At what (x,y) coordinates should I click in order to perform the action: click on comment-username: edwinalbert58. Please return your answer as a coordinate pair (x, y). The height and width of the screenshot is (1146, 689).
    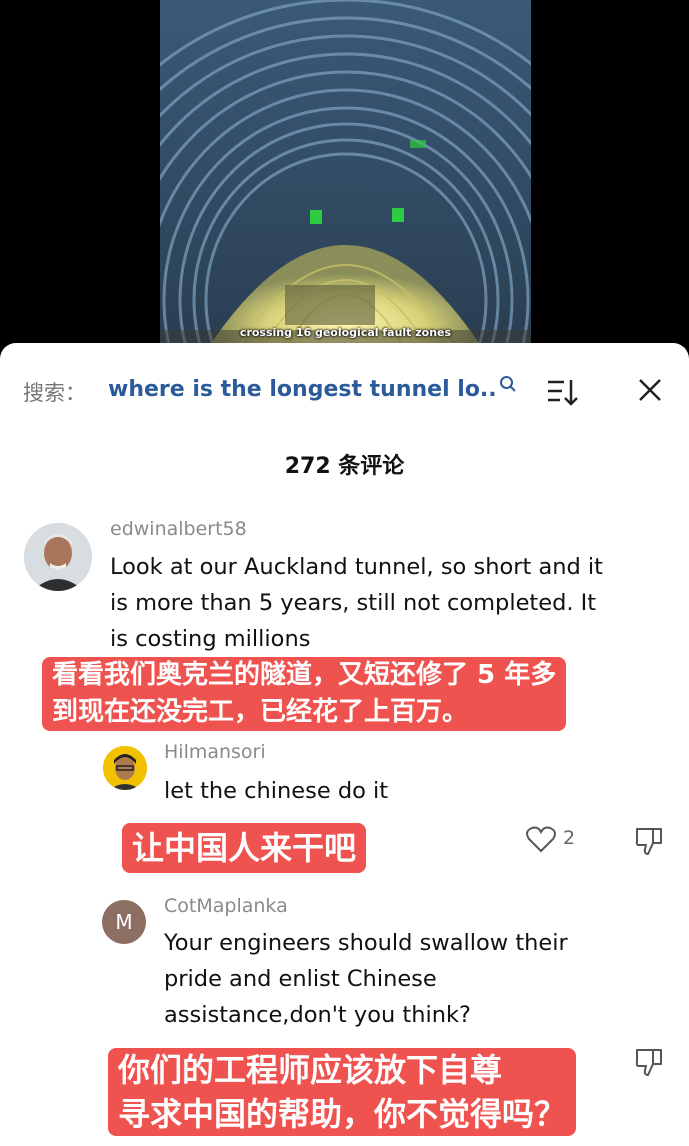
    Looking at the image, I should click on (178, 529).